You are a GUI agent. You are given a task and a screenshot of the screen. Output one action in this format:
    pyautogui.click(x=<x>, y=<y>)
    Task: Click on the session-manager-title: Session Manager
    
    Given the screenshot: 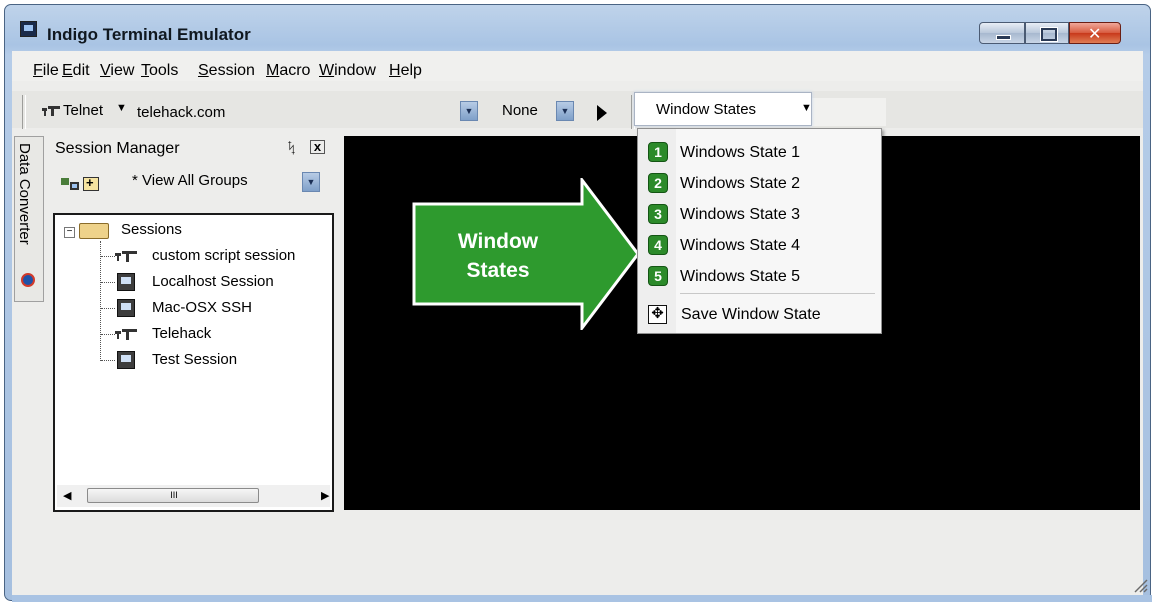 What is the action you would take?
    pyautogui.click(x=117, y=148)
    